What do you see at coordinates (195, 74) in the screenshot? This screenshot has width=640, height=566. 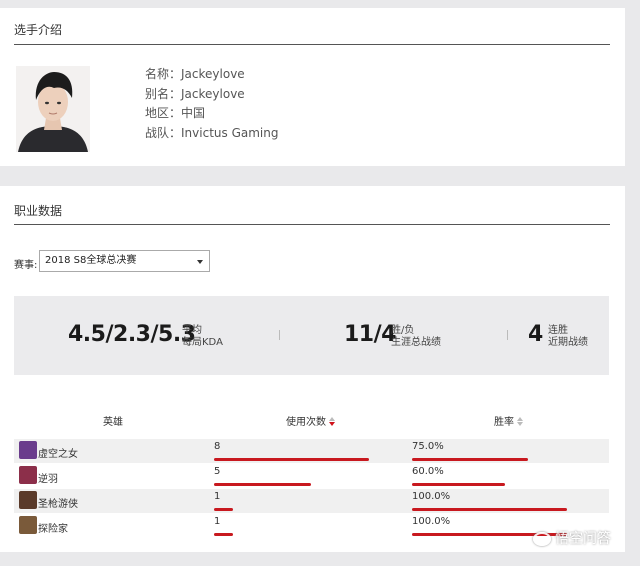 I see `info-name: 名称：Jackeylove` at bounding box center [195, 74].